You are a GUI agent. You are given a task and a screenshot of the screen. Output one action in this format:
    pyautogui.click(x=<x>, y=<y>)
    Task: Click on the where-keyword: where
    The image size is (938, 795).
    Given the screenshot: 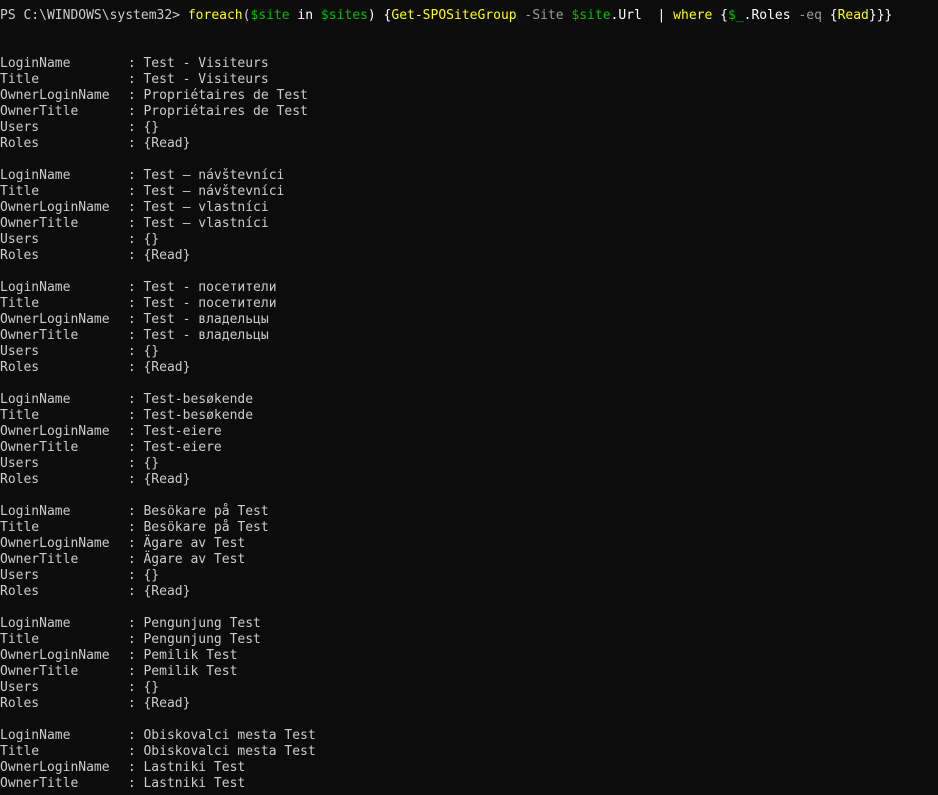 What is the action you would take?
    pyautogui.click(x=693, y=15)
    